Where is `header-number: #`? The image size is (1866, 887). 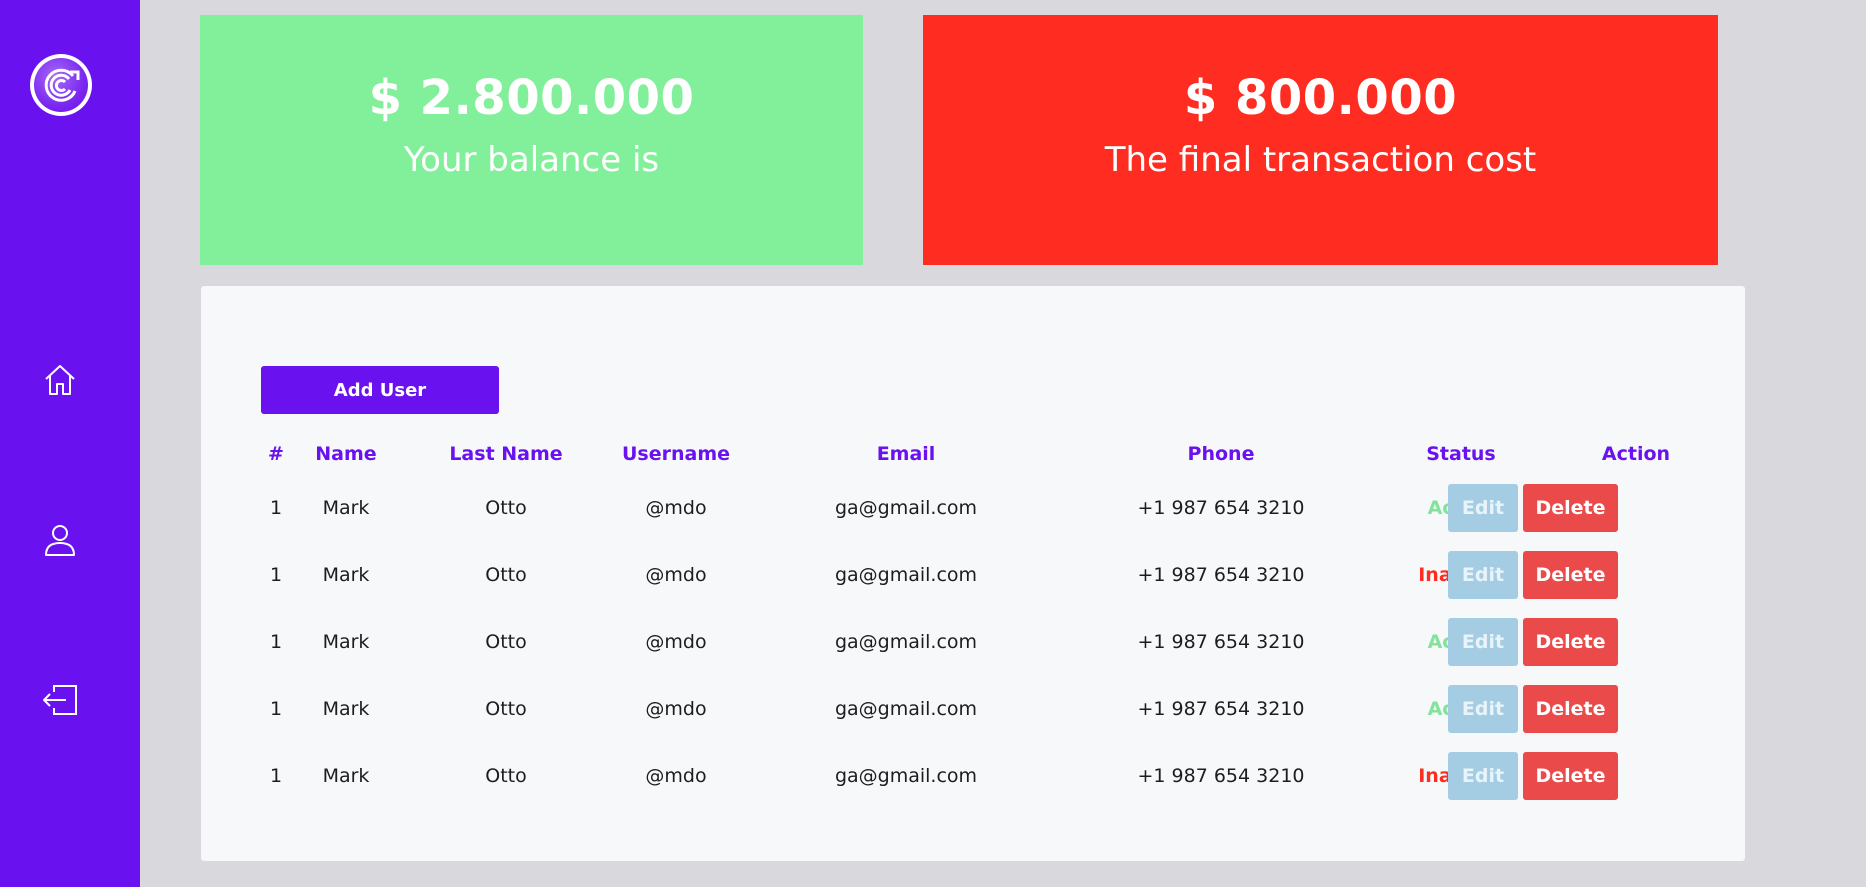
header-number: # is located at coordinates (276, 454).